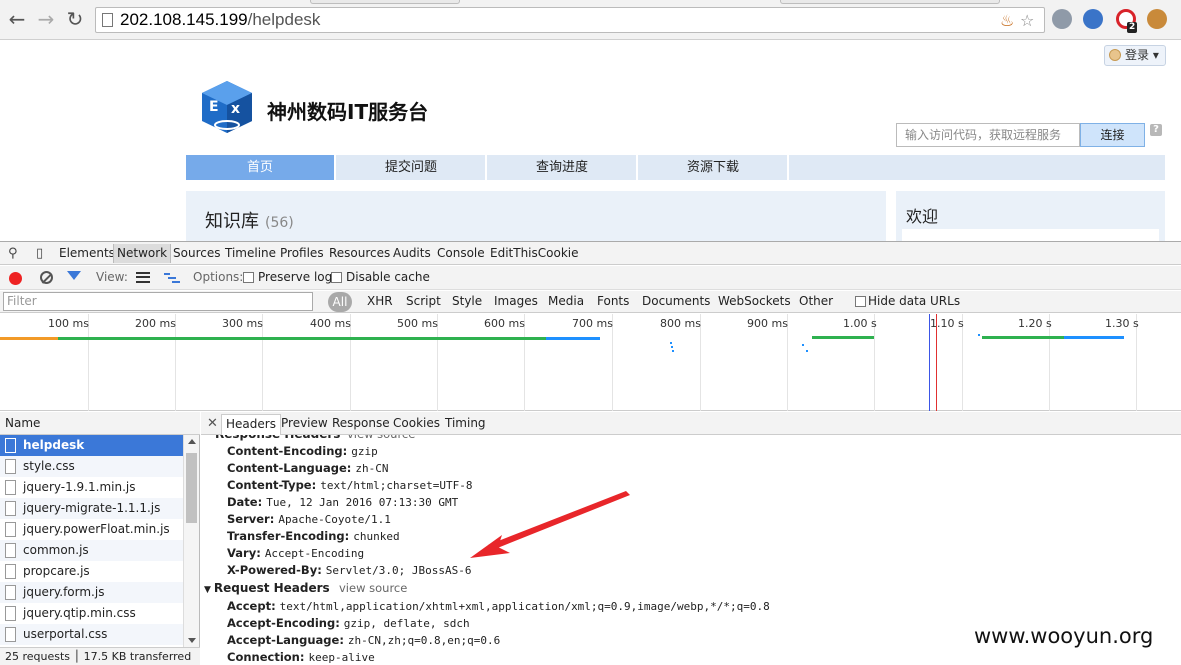 The image size is (1181, 665). I want to click on request-row: propcare.js, so click(91, 571).